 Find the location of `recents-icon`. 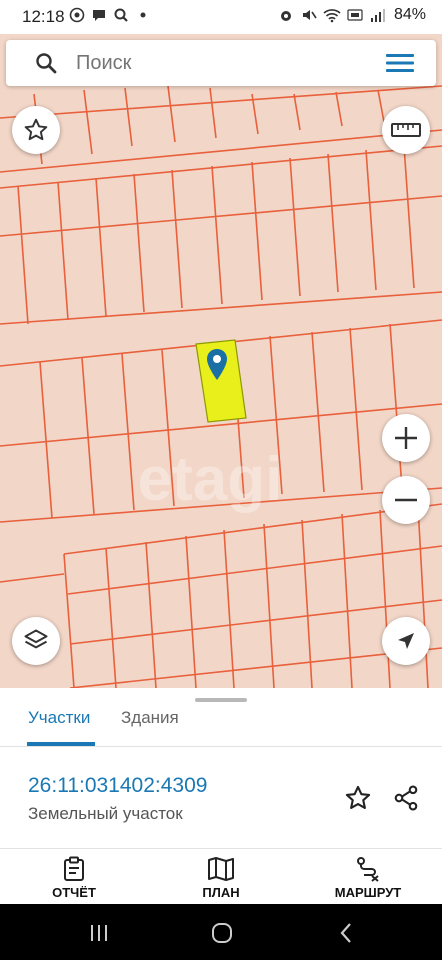

recents-icon is located at coordinates (99, 933).